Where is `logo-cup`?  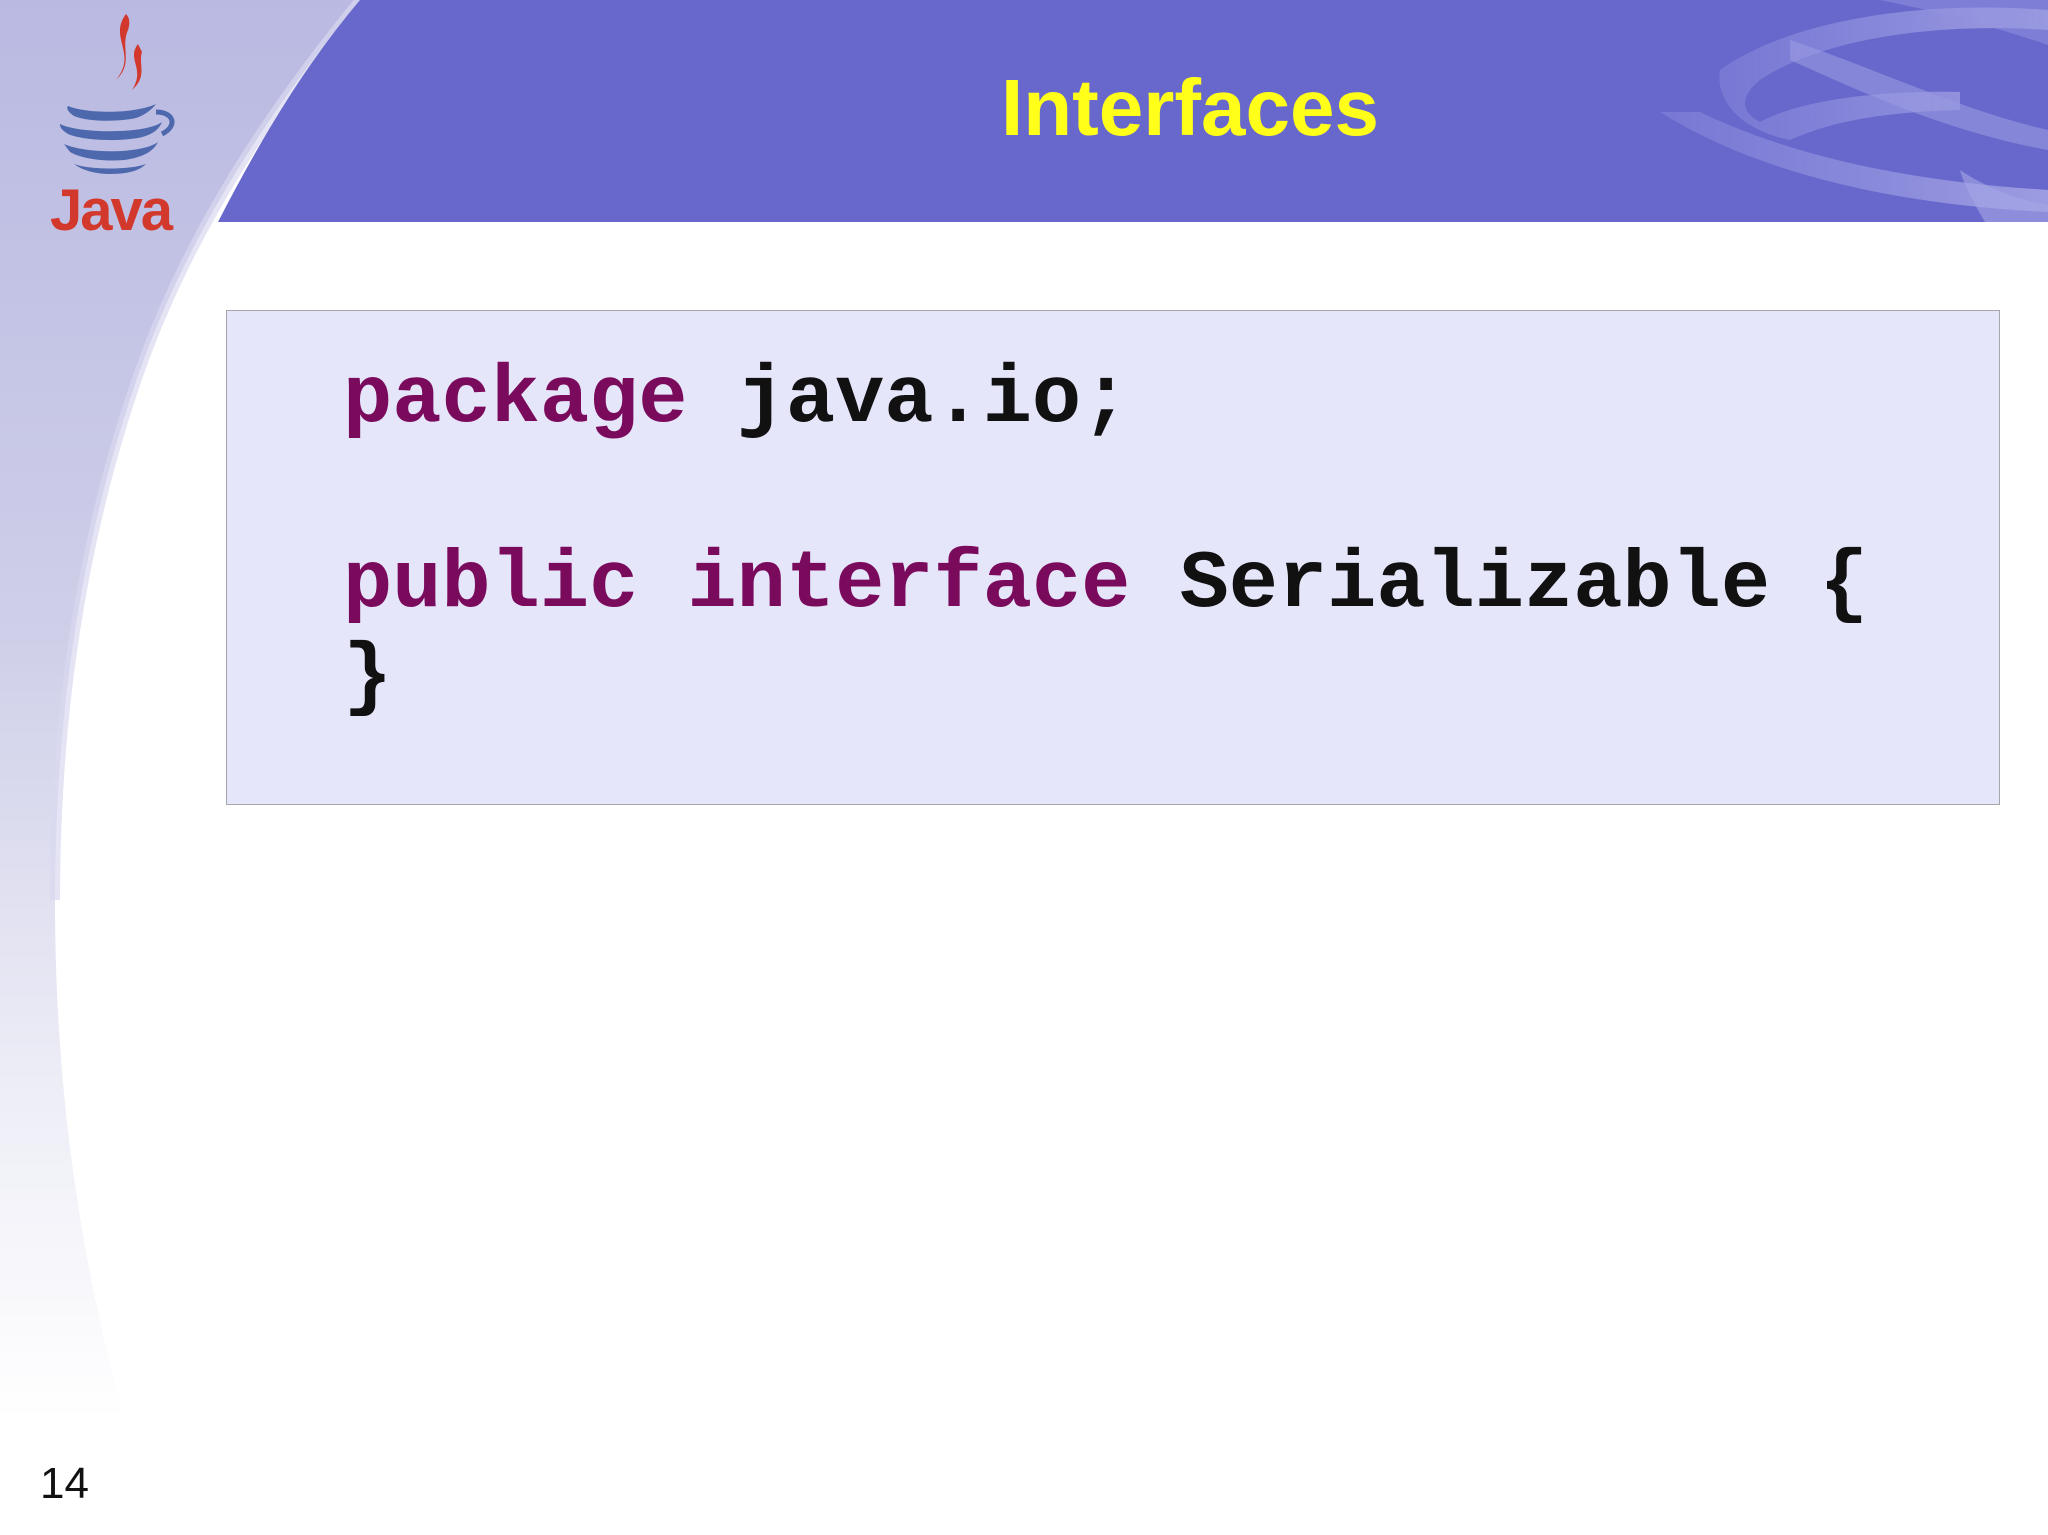 logo-cup is located at coordinates (111, 112).